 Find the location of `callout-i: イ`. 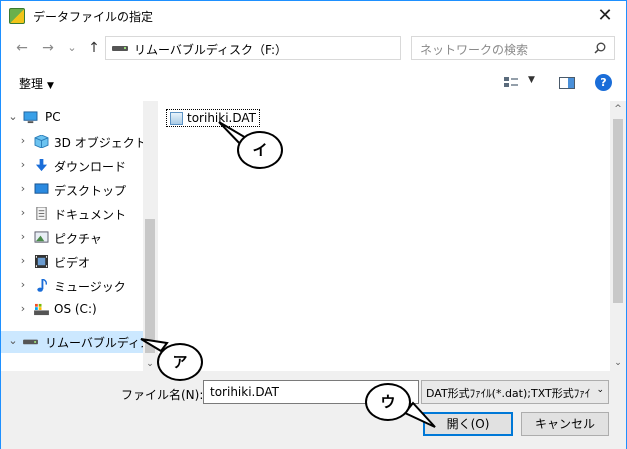

callout-i: イ is located at coordinates (260, 150).